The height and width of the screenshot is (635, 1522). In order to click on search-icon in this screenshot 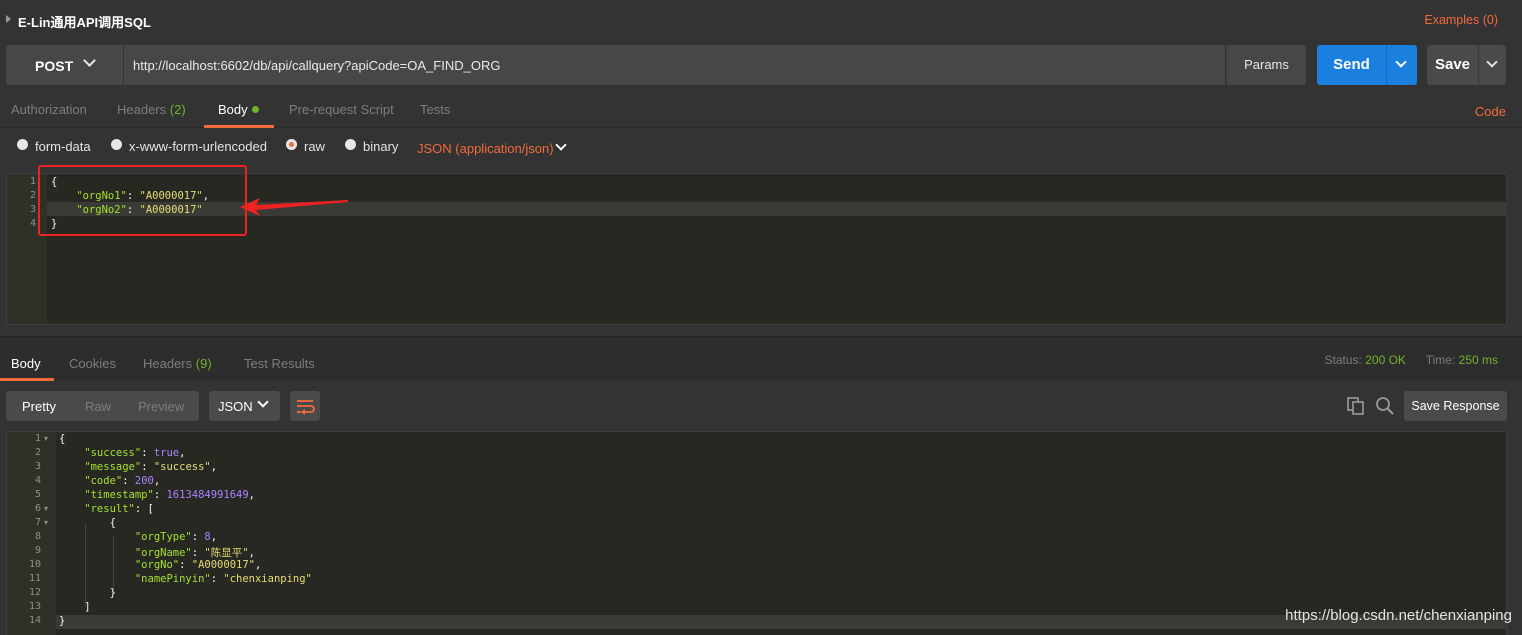, I will do `click(1385, 406)`.